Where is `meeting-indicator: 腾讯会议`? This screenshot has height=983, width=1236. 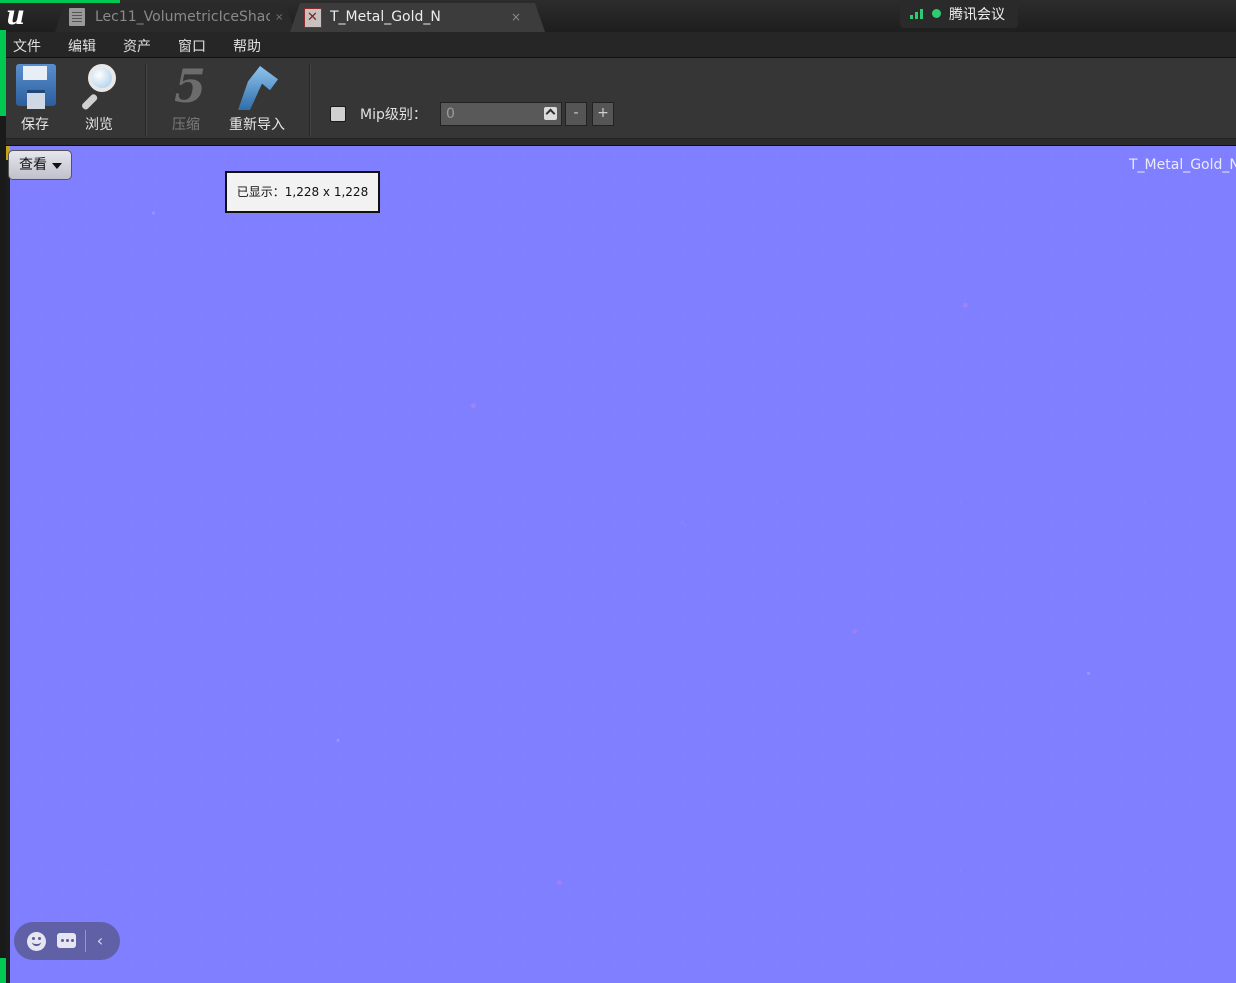 meeting-indicator: 腾讯会议 is located at coordinates (959, 14).